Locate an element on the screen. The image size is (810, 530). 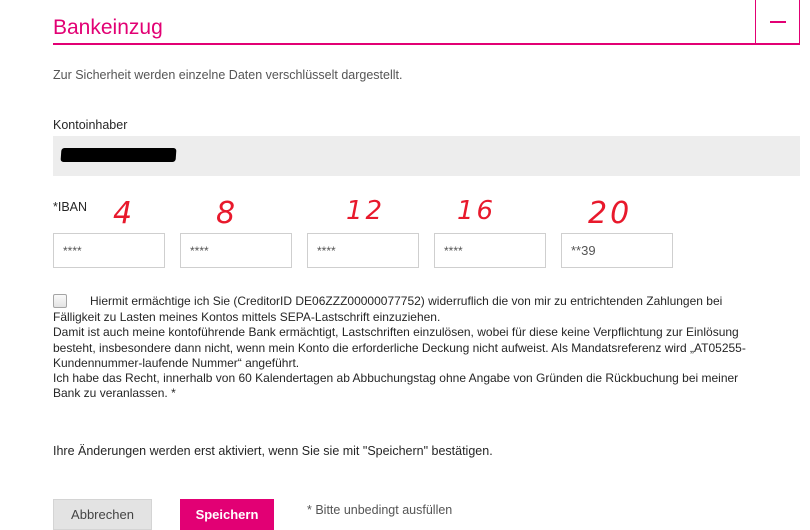
iban-label: *IBAN is located at coordinates (70, 207).